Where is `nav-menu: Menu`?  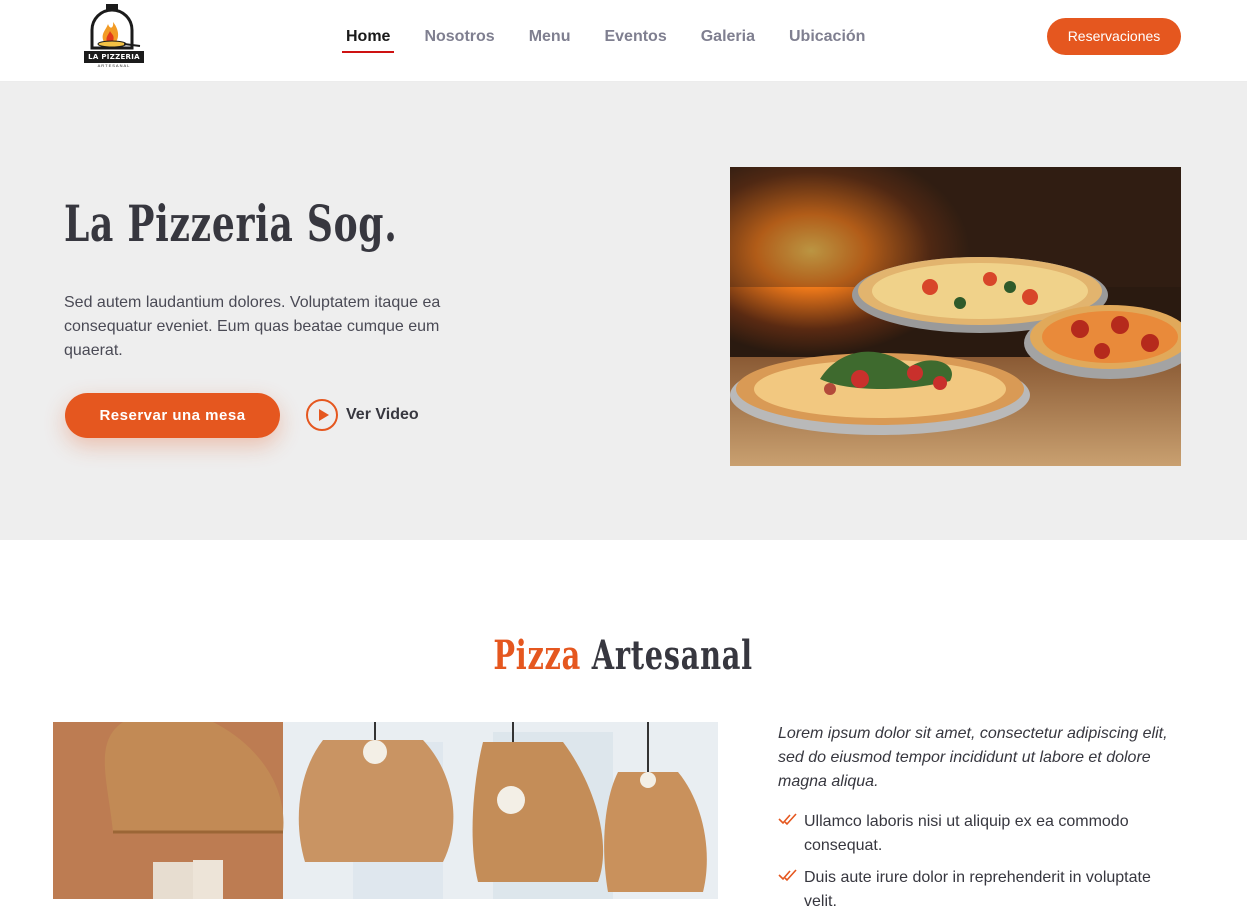
nav-menu: Menu is located at coordinates (550, 41).